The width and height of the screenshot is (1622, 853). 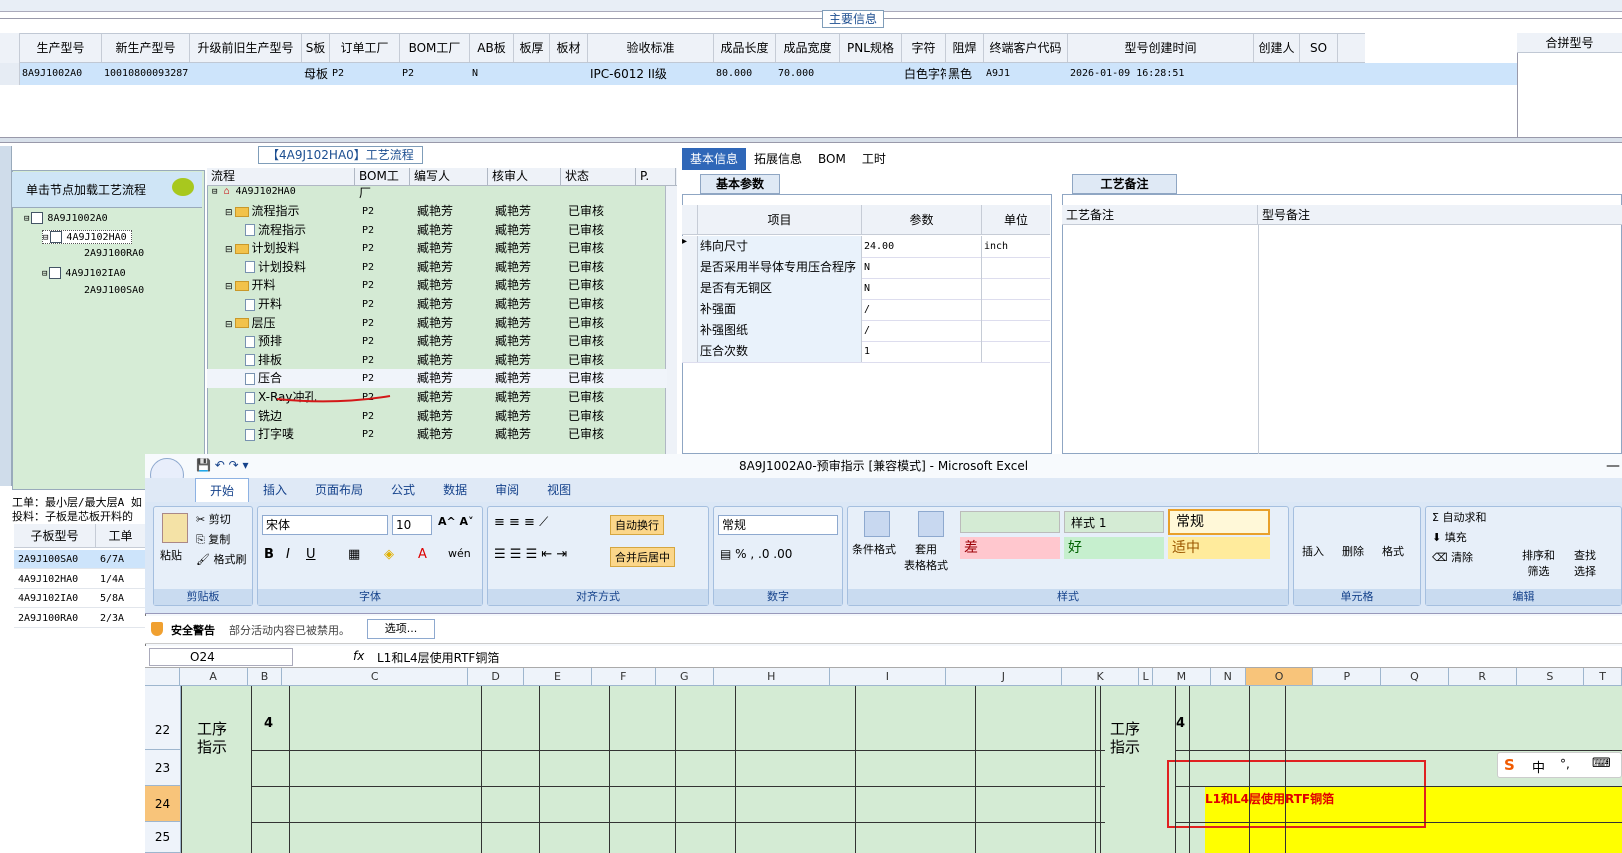 What do you see at coordinates (284, 248) in the screenshot?
I see `flow-name-cell: ⊟ 计划投料` at bounding box center [284, 248].